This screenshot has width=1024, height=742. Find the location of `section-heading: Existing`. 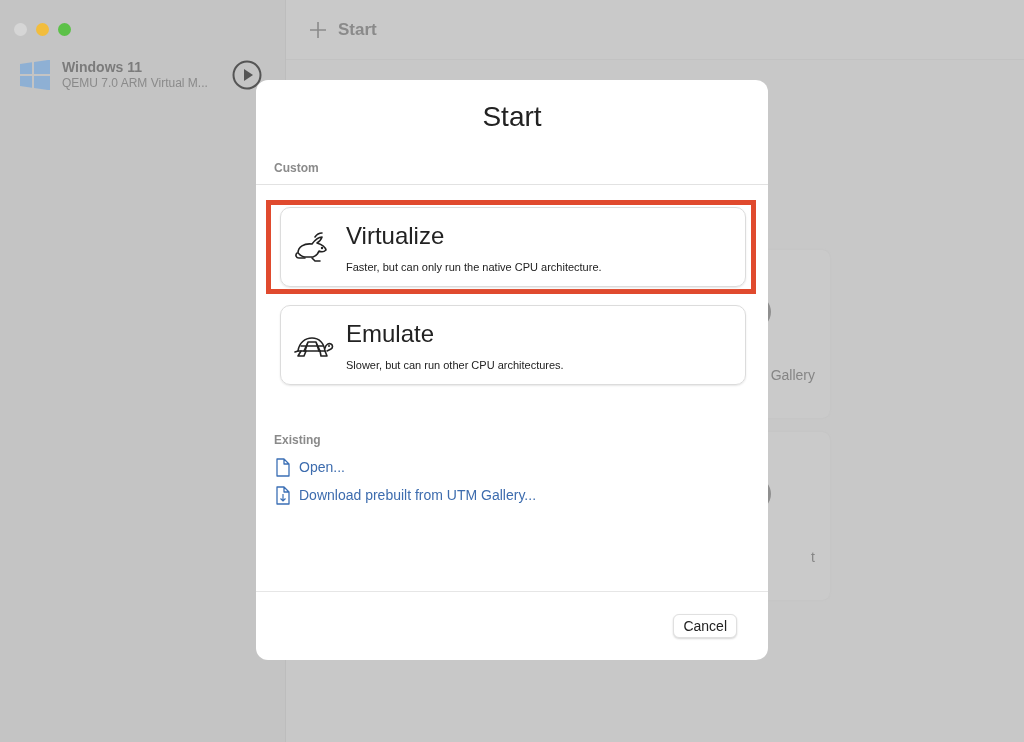

section-heading: Existing is located at coordinates (297, 440).